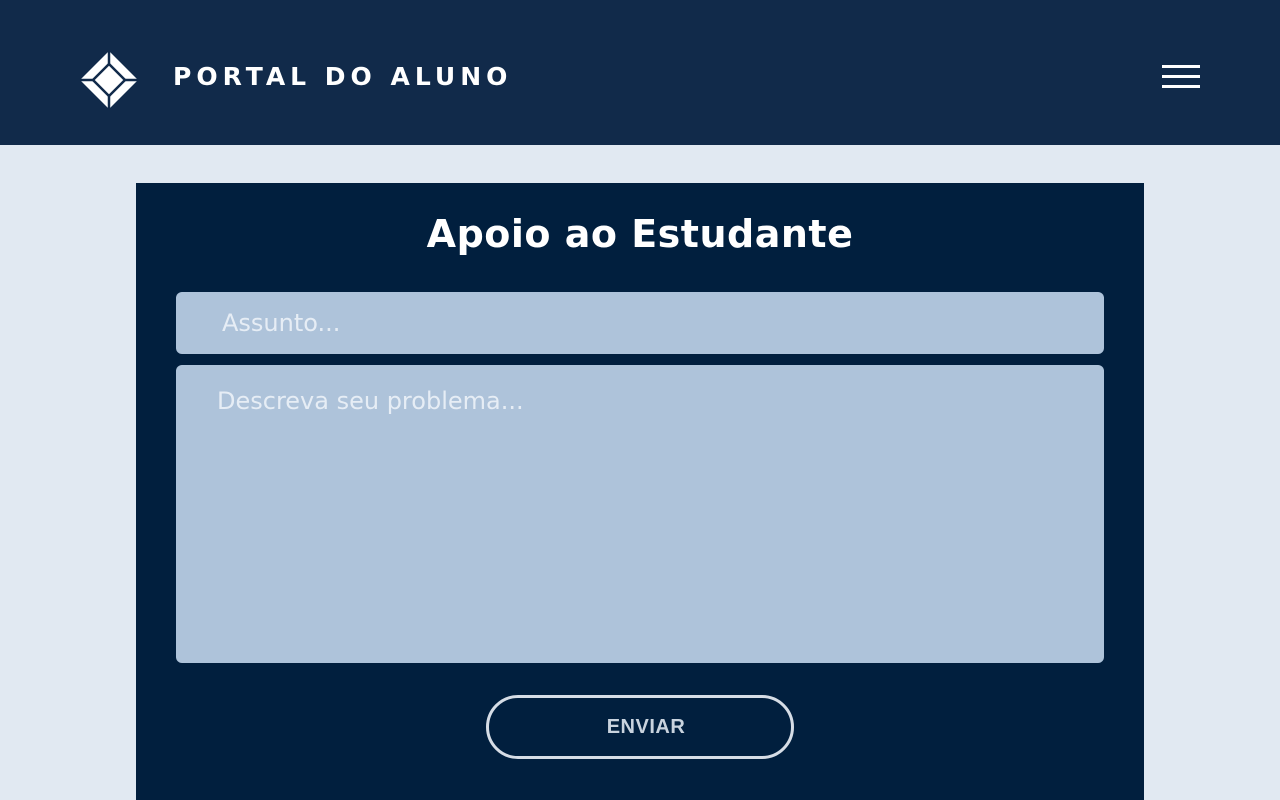 This screenshot has height=800, width=1280. I want to click on subject-input, so click(640, 323).